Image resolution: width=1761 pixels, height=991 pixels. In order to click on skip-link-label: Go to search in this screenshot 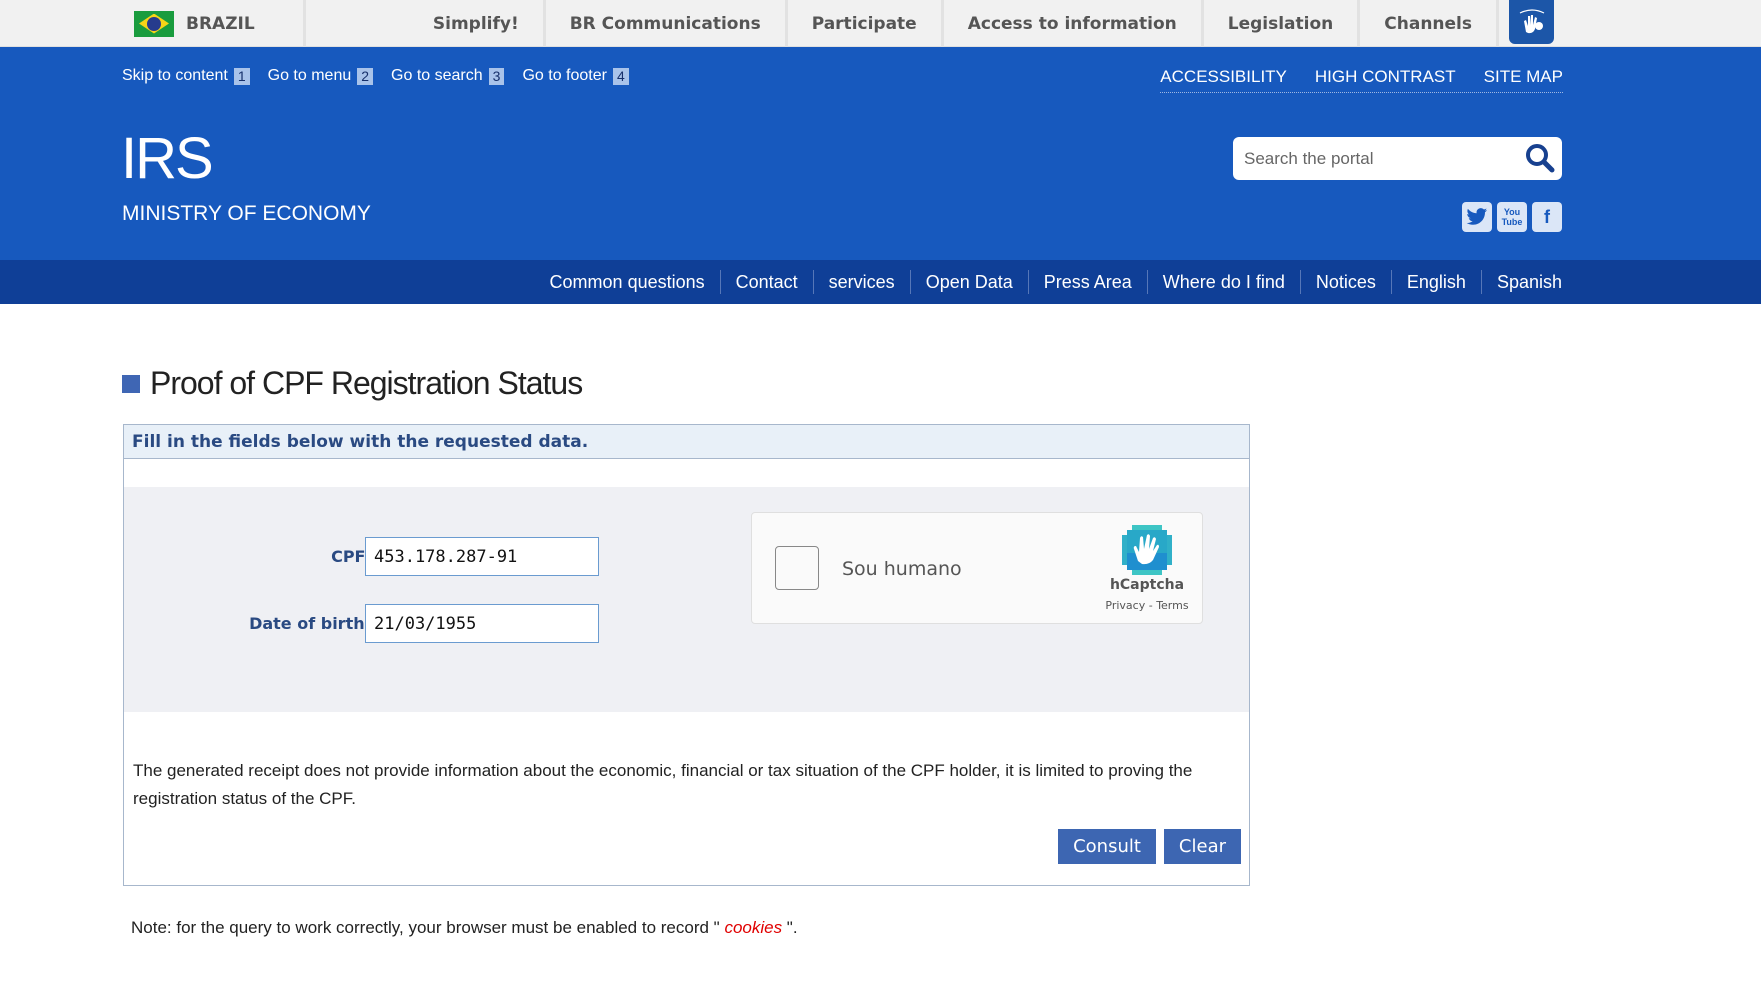, I will do `click(437, 75)`.